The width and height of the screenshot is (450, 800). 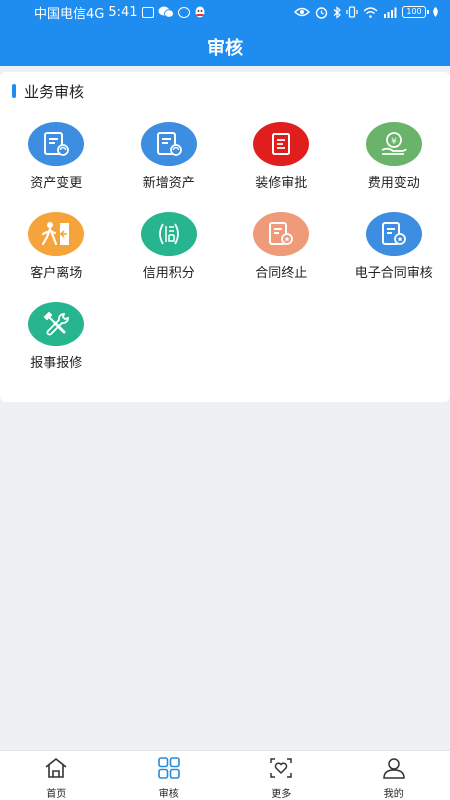 What do you see at coordinates (393, 273) in the screenshot?
I see `tile-label: 电子合同审核` at bounding box center [393, 273].